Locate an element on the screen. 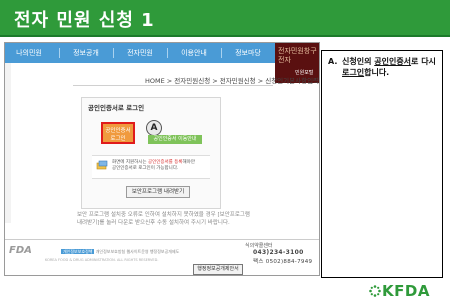  footer-divider is located at coordinates (162, 239).